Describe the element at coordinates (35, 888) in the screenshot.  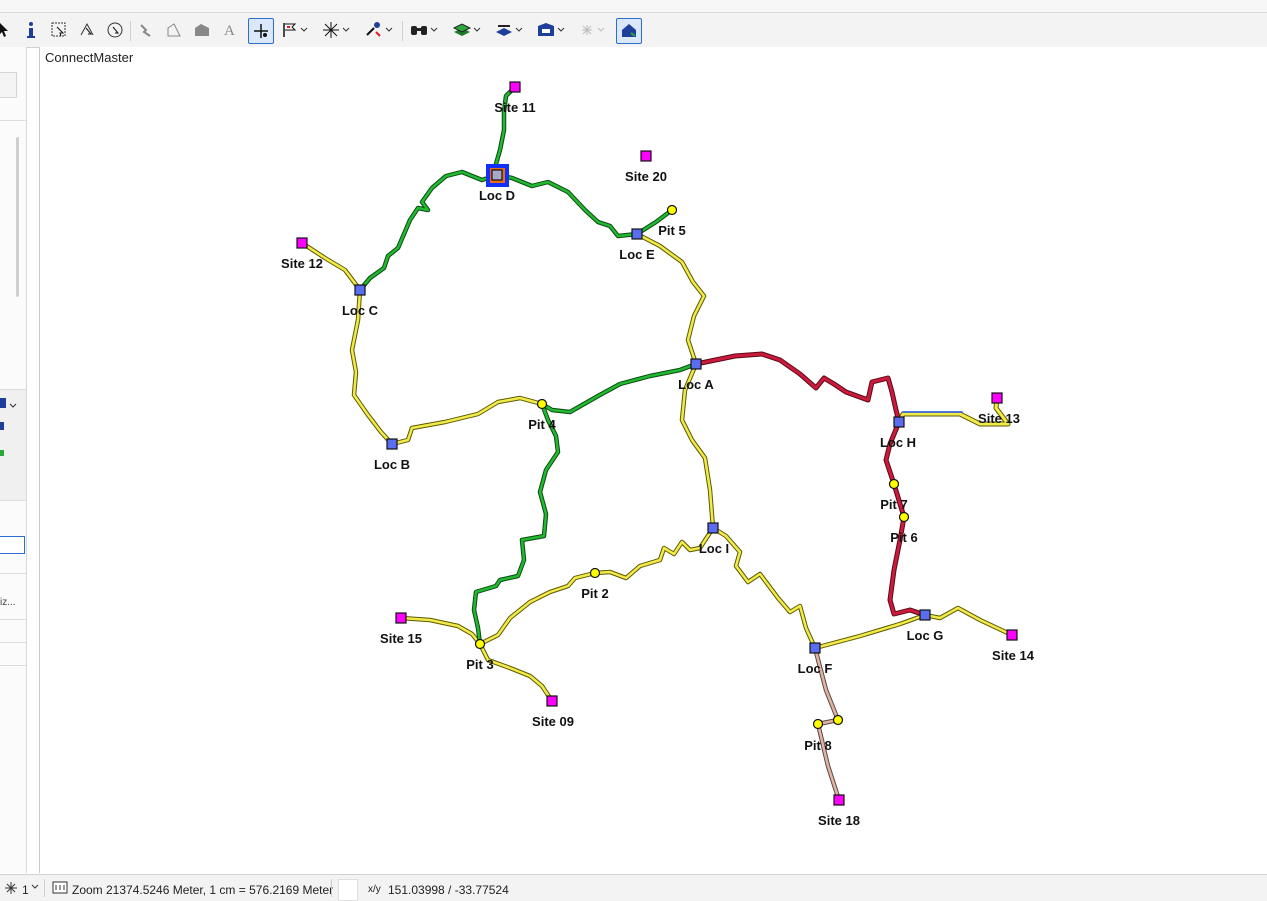
I see `chevron-down-icon` at that location.